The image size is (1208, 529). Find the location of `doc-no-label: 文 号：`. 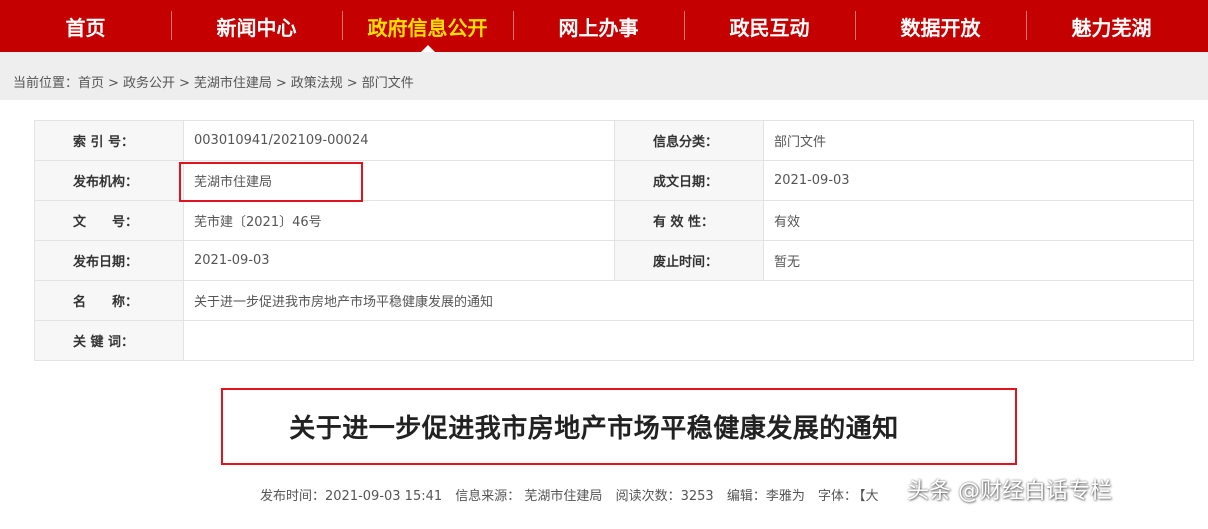

doc-no-label: 文 号： is located at coordinates (109, 220).